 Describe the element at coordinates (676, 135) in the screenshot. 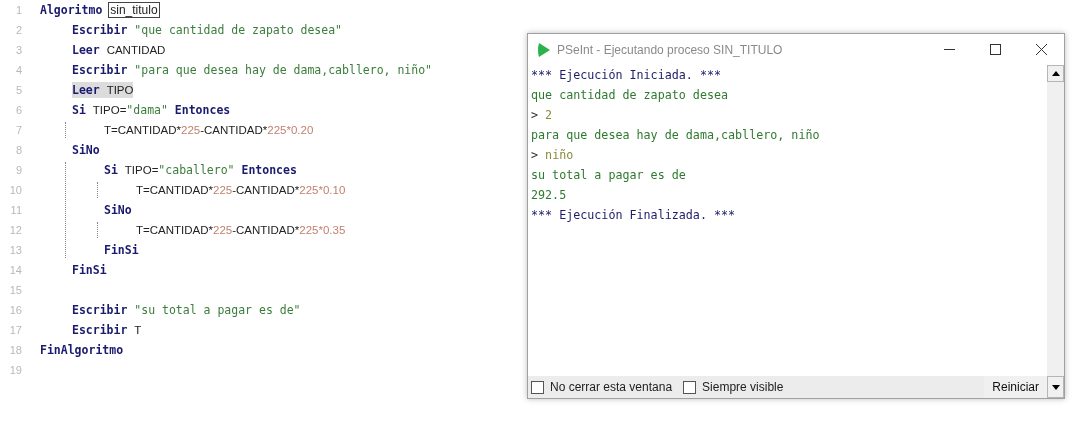

I see `console-line: para que desea hay de dama,cabllero, niño` at that location.